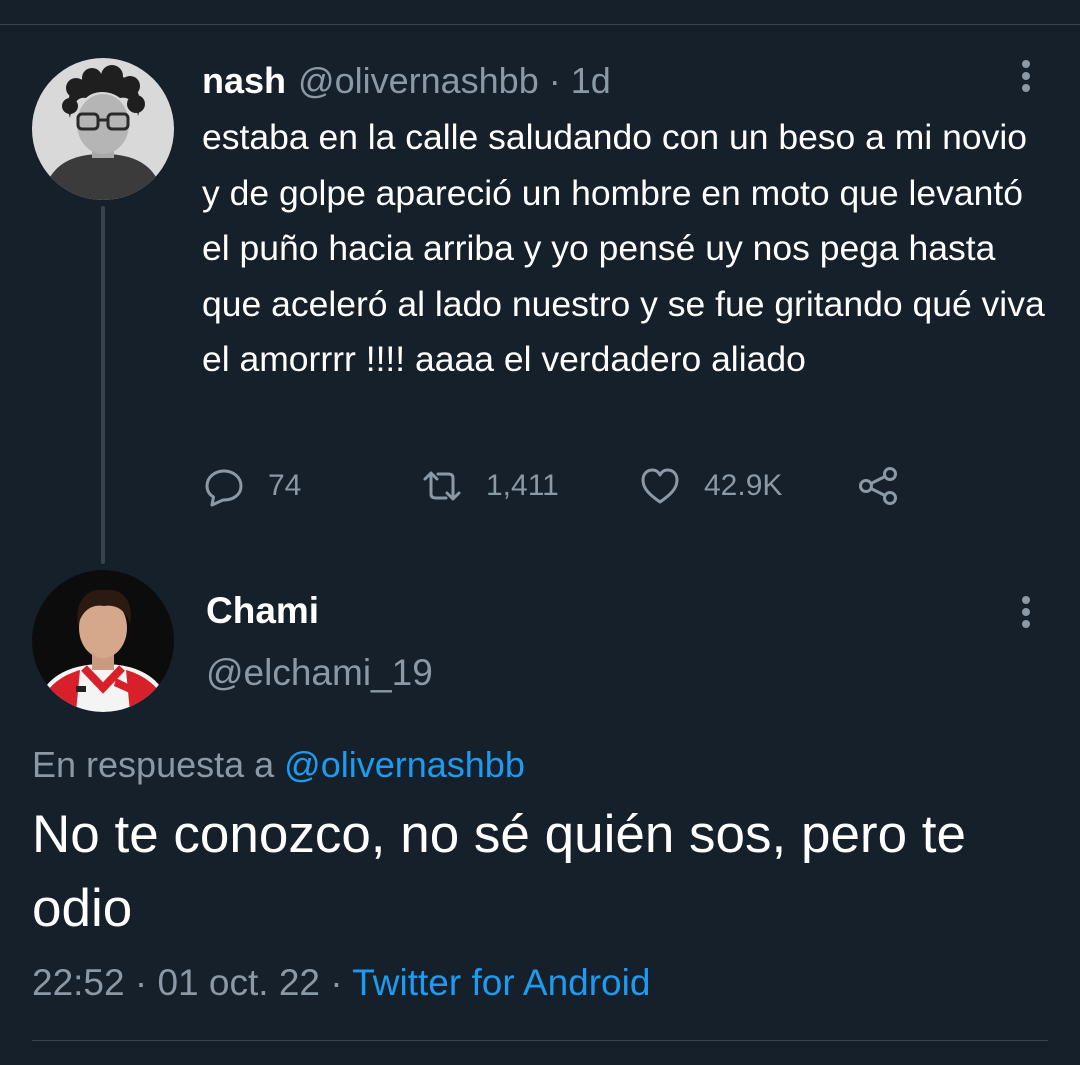 The image size is (1080, 1065). What do you see at coordinates (743, 485) in the screenshot?
I see `like-count: 42.9K` at bounding box center [743, 485].